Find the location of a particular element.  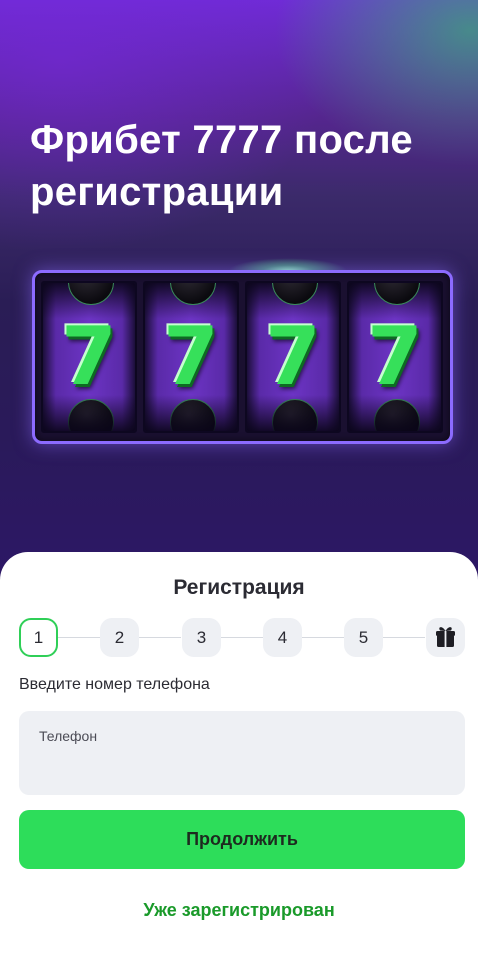

step-4: 4 is located at coordinates (282, 637).